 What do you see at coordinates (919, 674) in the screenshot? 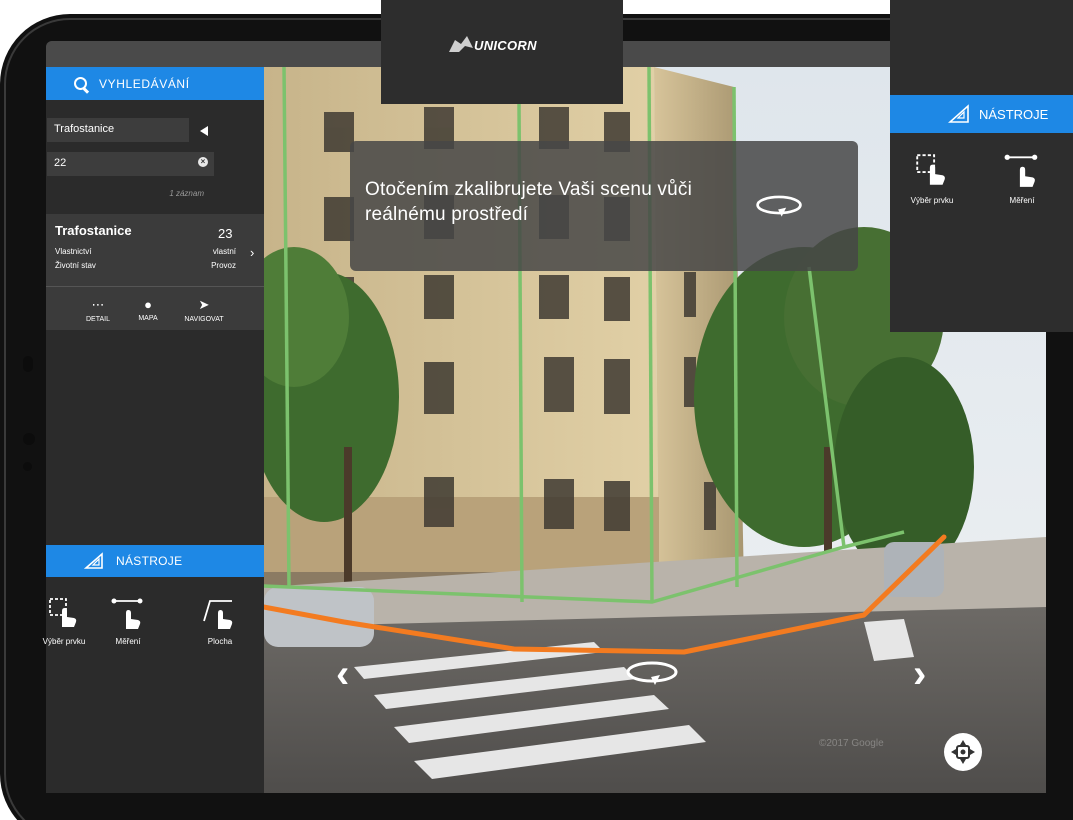
I see `next-view-button: ›` at bounding box center [919, 674].